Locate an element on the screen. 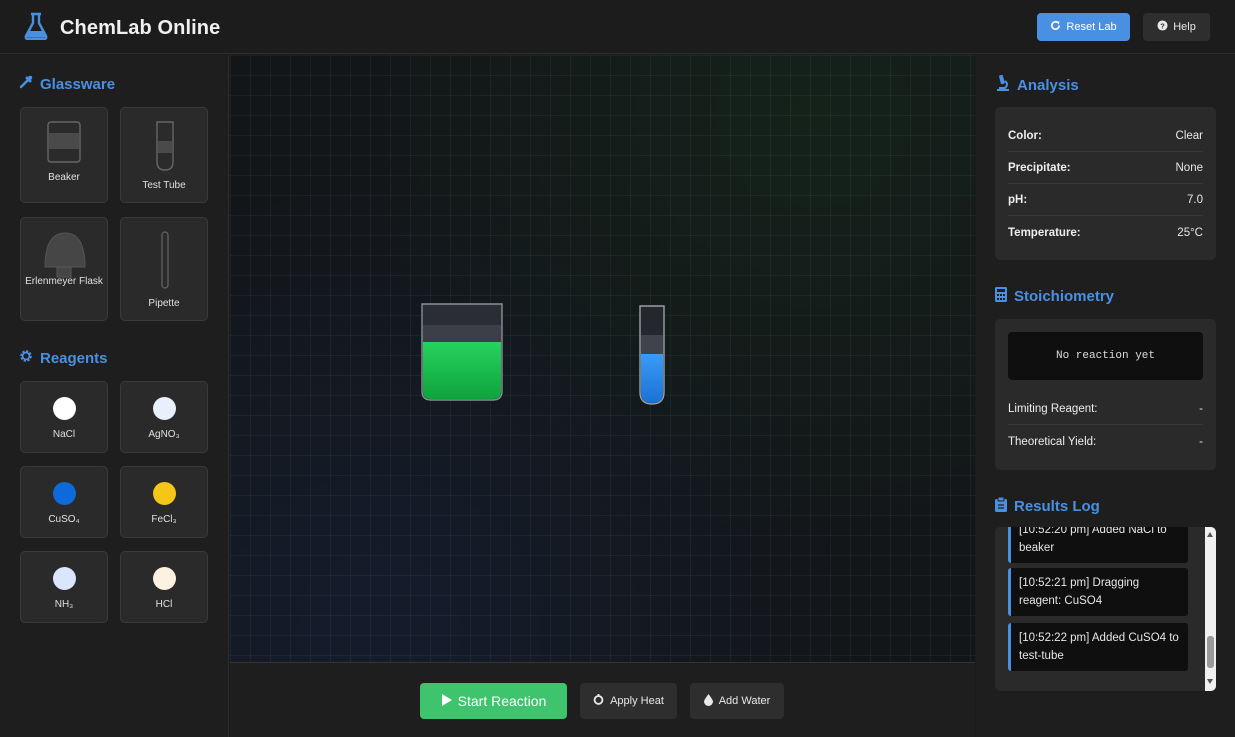  log-scrollbar is located at coordinates (1210, 609).